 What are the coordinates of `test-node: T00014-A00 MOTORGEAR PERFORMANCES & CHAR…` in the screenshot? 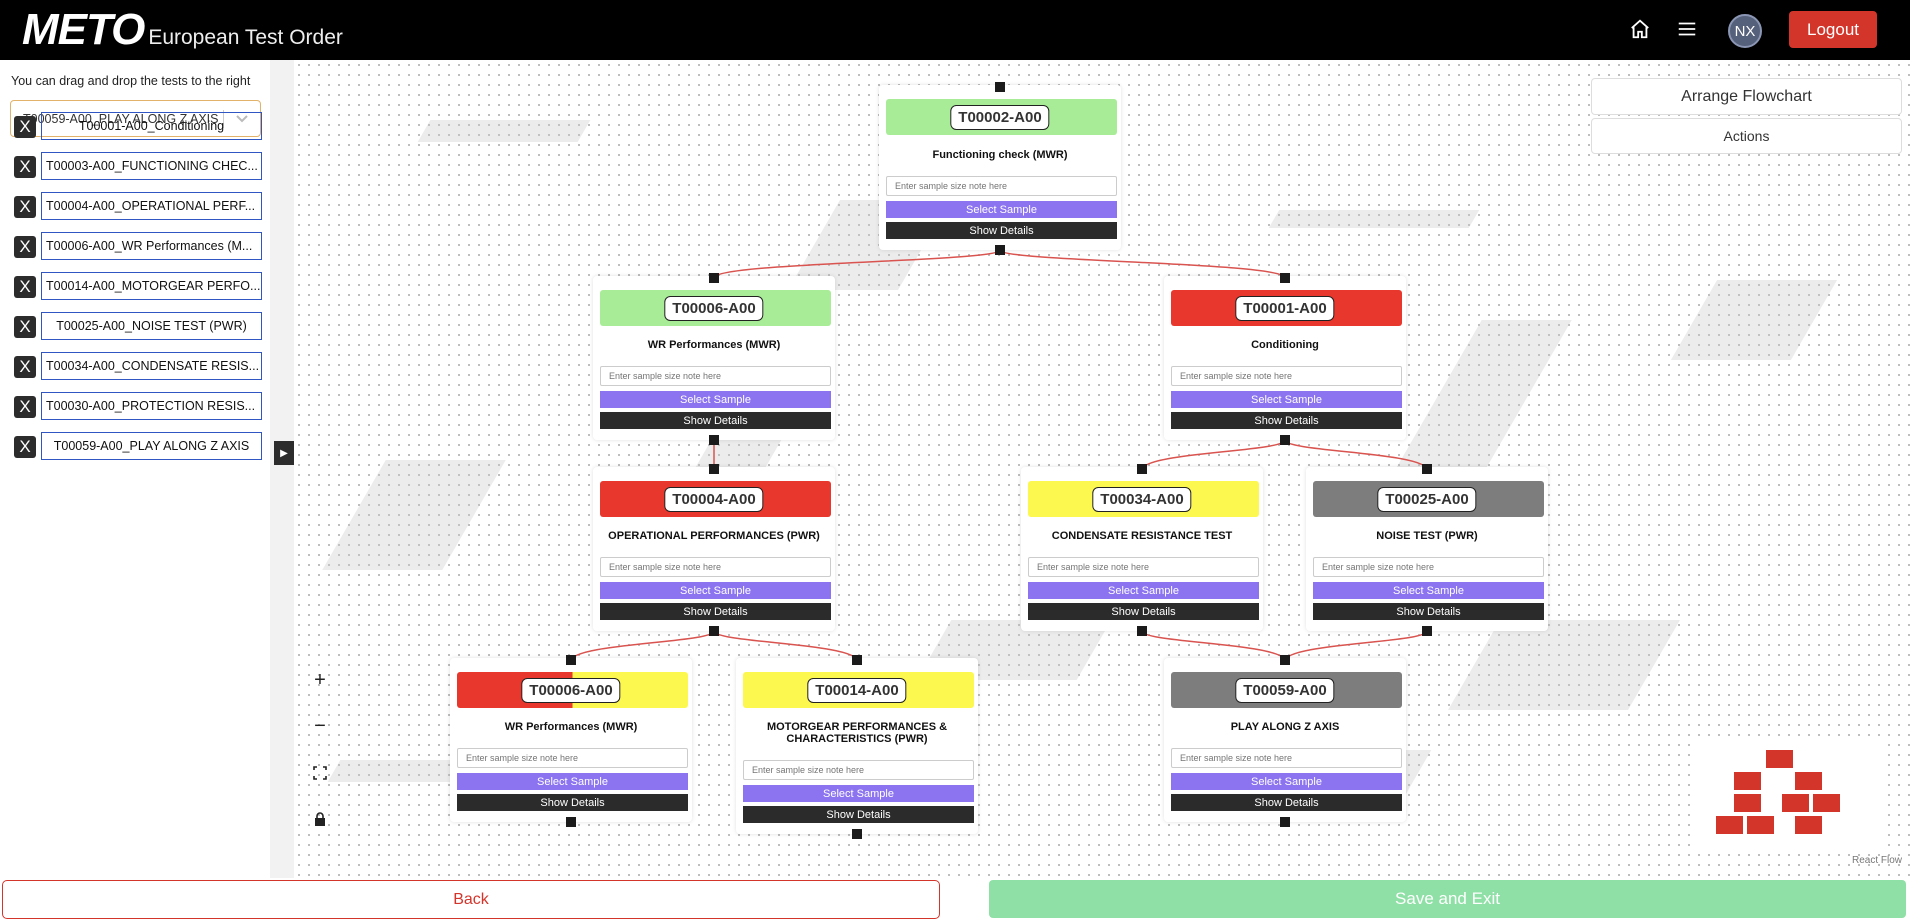 It's located at (857, 746).